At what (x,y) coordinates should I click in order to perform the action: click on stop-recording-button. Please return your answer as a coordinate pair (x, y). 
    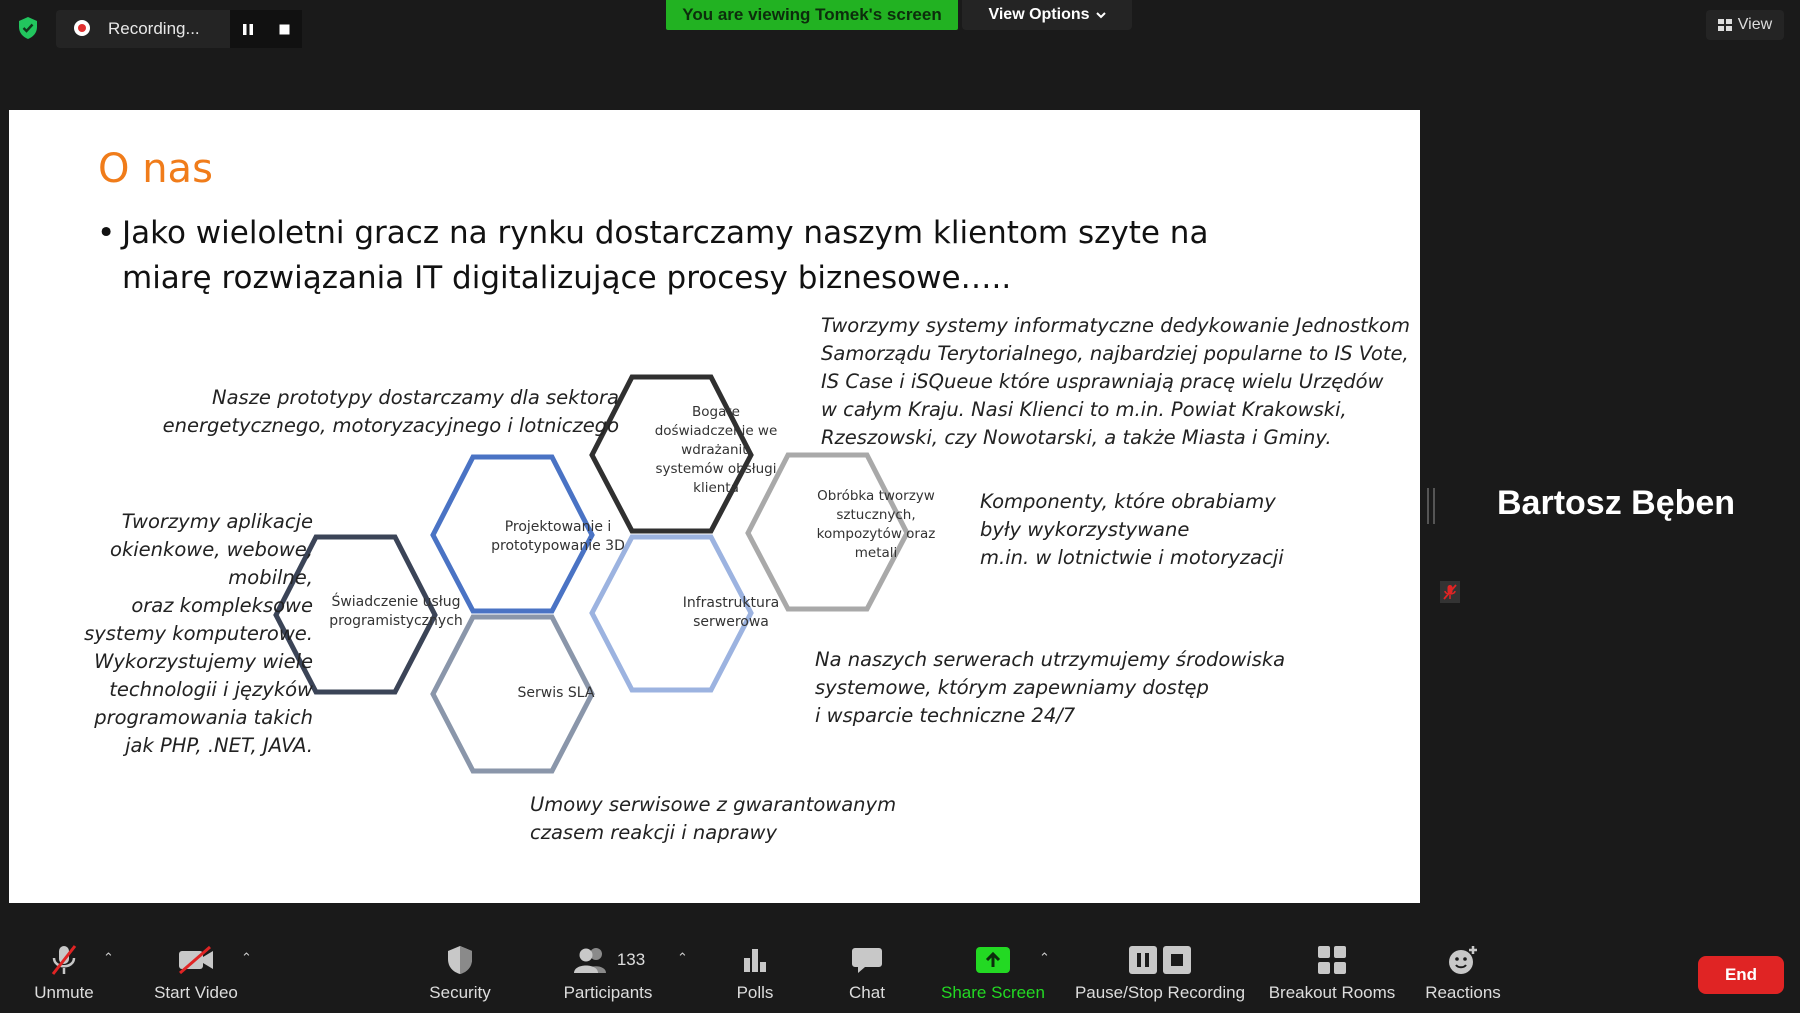
    Looking at the image, I should click on (284, 29).